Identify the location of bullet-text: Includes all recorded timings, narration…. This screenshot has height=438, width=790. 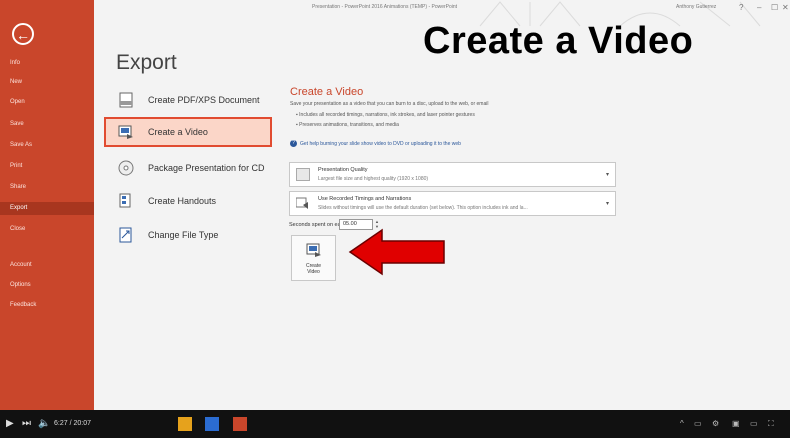
(387, 115).